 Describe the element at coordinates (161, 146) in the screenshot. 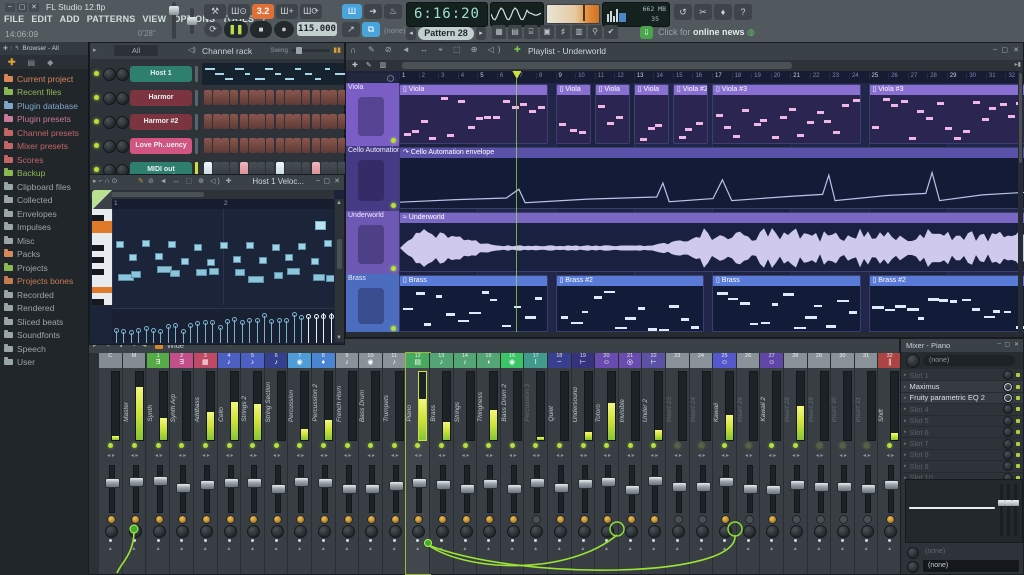

I see `channel-button: Love Ph..uency` at that location.